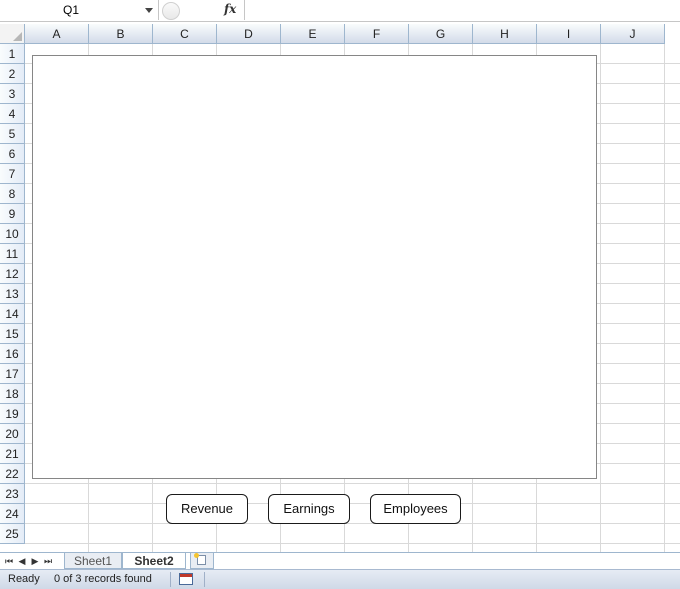  Describe the element at coordinates (12, 274) in the screenshot. I see `row-header-12: 12` at that location.